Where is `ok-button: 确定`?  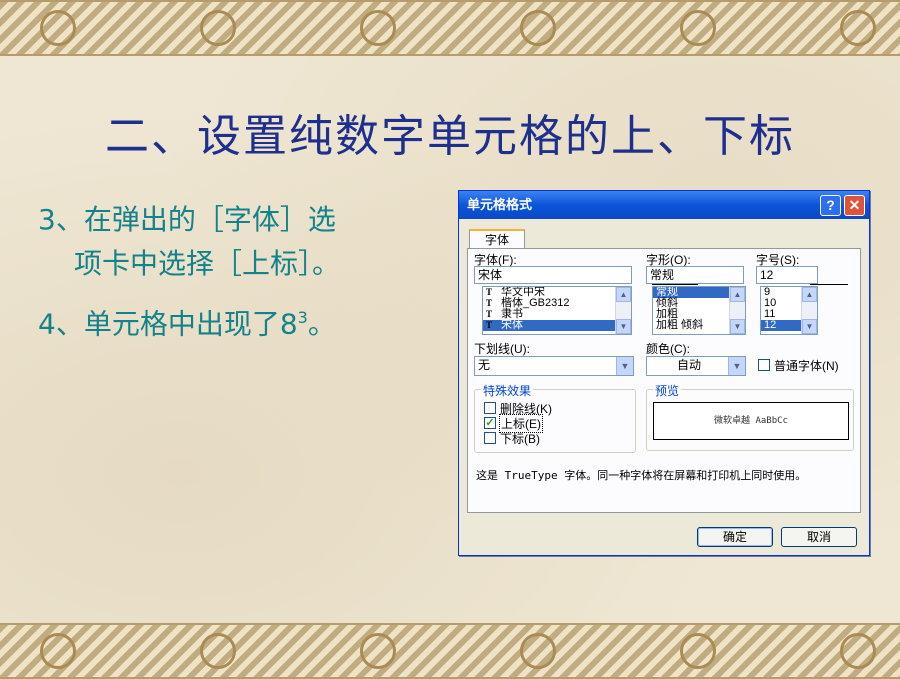
ok-button: 确定 is located at coordinates (735, 537).